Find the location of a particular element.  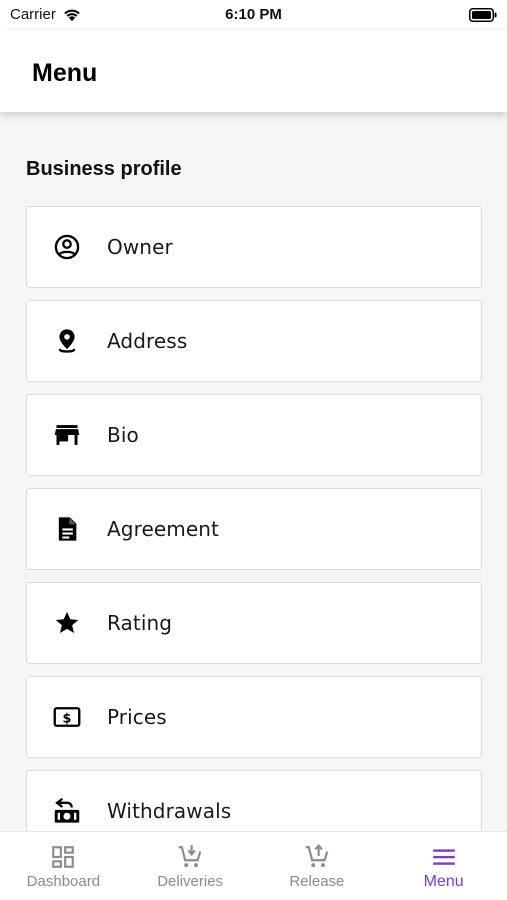

tab-label: Release is located at coordinates (317, 881).